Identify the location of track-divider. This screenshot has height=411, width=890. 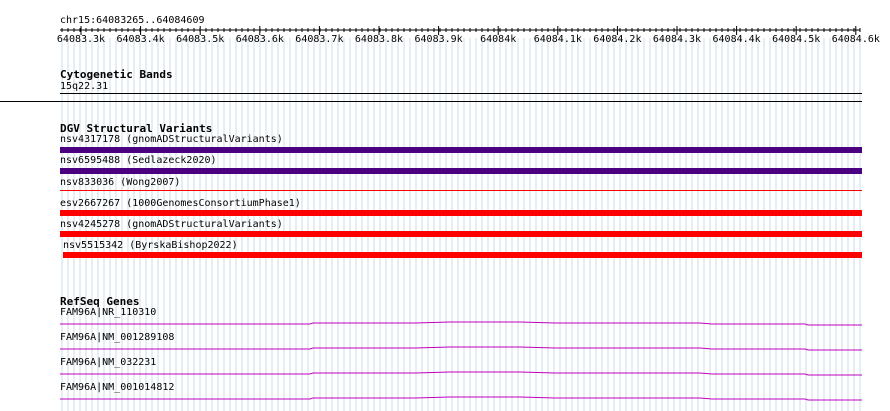
(431, 101).